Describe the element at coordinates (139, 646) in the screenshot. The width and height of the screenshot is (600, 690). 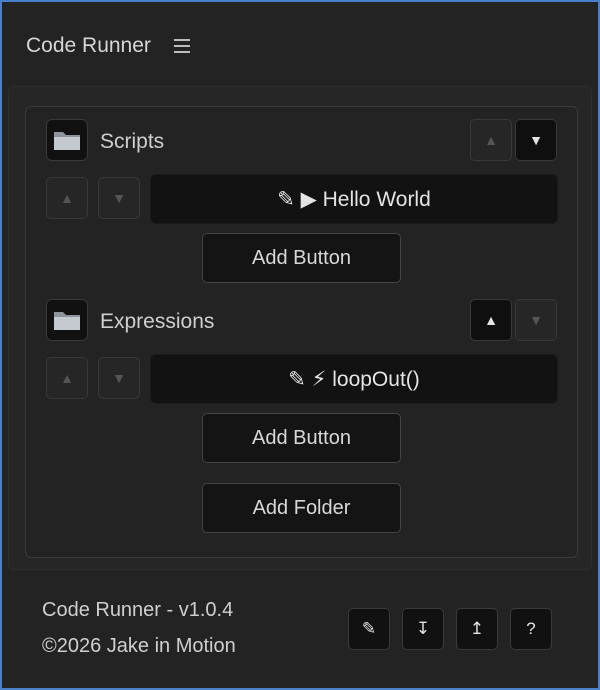
I see `copyright-text: ©2026 Jake in Motion` at that location.